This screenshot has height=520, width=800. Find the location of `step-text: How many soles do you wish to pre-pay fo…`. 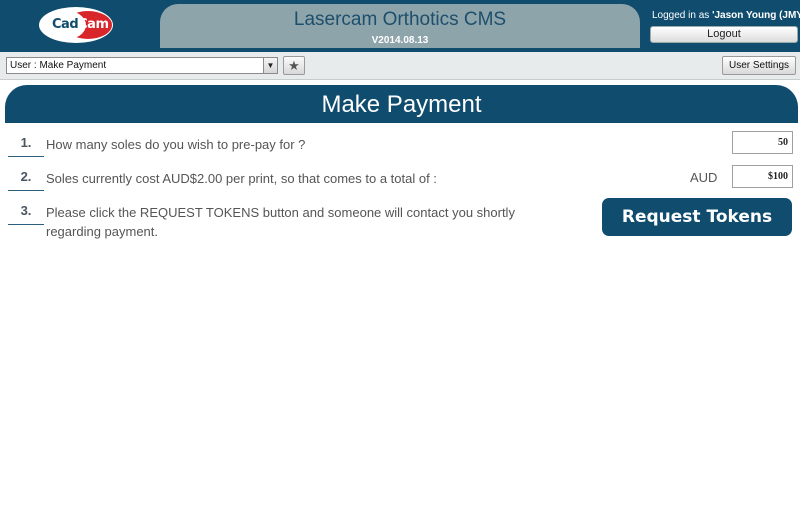

step-text: How many soles do you wish to pre-pay fo… is located at coordinates (176, 144).